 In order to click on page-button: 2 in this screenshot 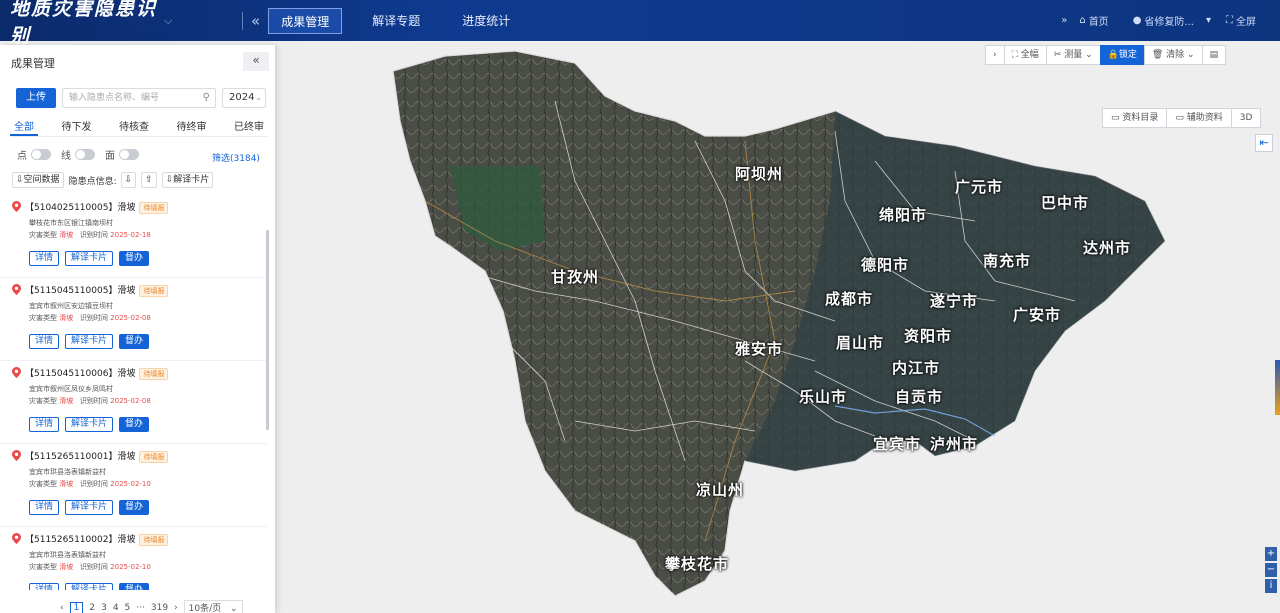, I will do `click(92, 608)`.